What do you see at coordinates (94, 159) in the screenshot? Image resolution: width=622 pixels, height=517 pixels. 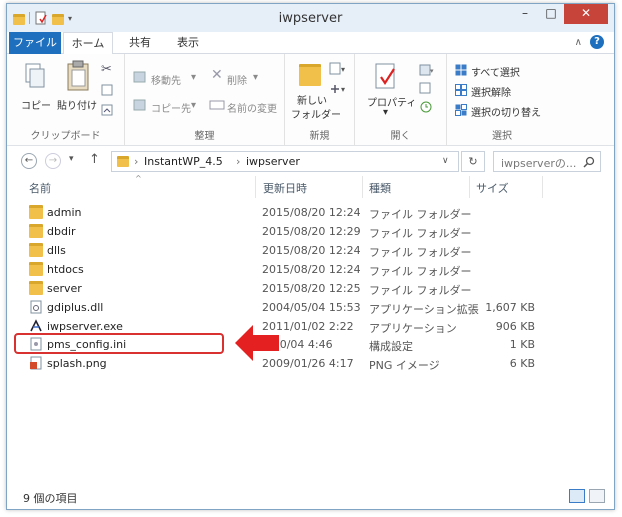 I see `up-arrow-icon: ↑` at bounding box center [94, 159].